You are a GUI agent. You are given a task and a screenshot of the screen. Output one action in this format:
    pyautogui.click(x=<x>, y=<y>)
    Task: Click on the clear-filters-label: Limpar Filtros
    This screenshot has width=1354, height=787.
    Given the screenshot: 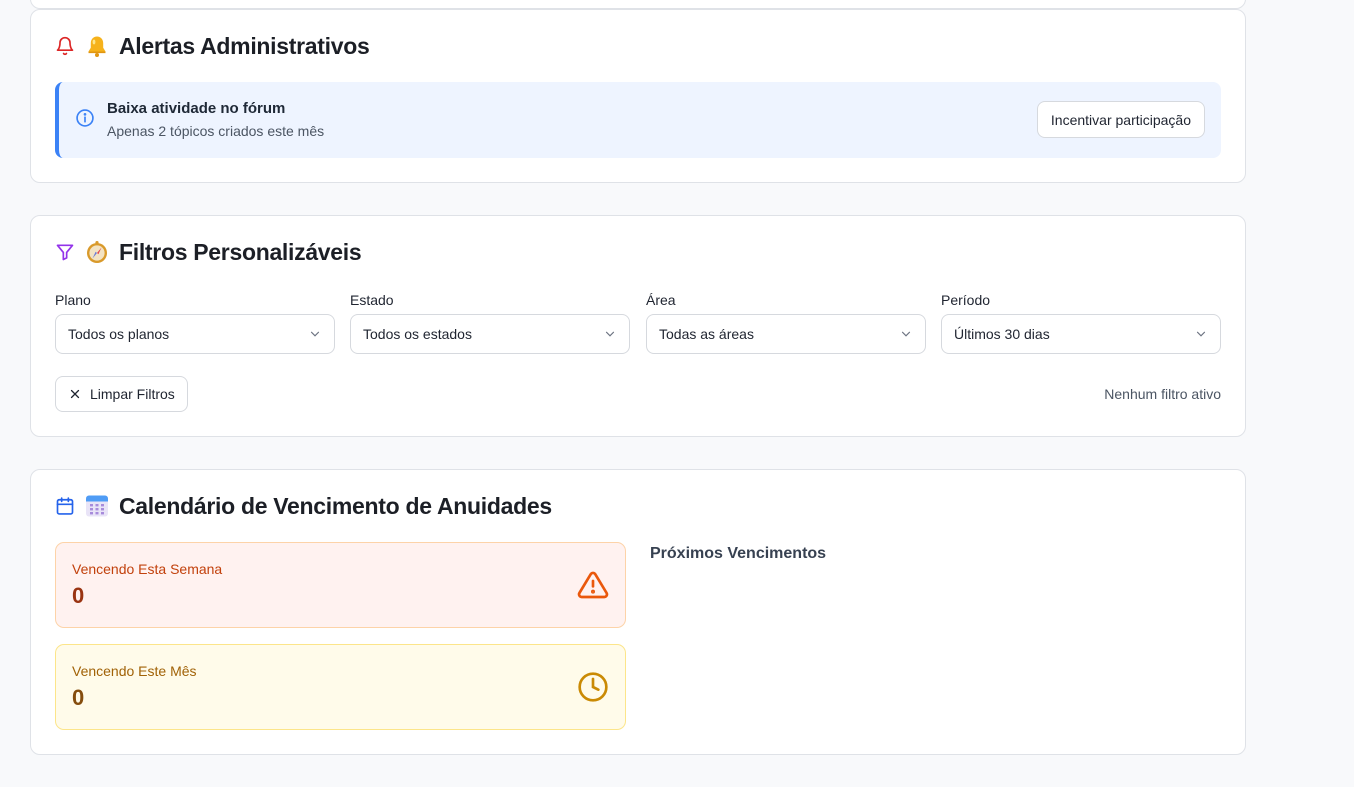 What is the action you would take?
    pyautogui.click(x=132, y=394)
    